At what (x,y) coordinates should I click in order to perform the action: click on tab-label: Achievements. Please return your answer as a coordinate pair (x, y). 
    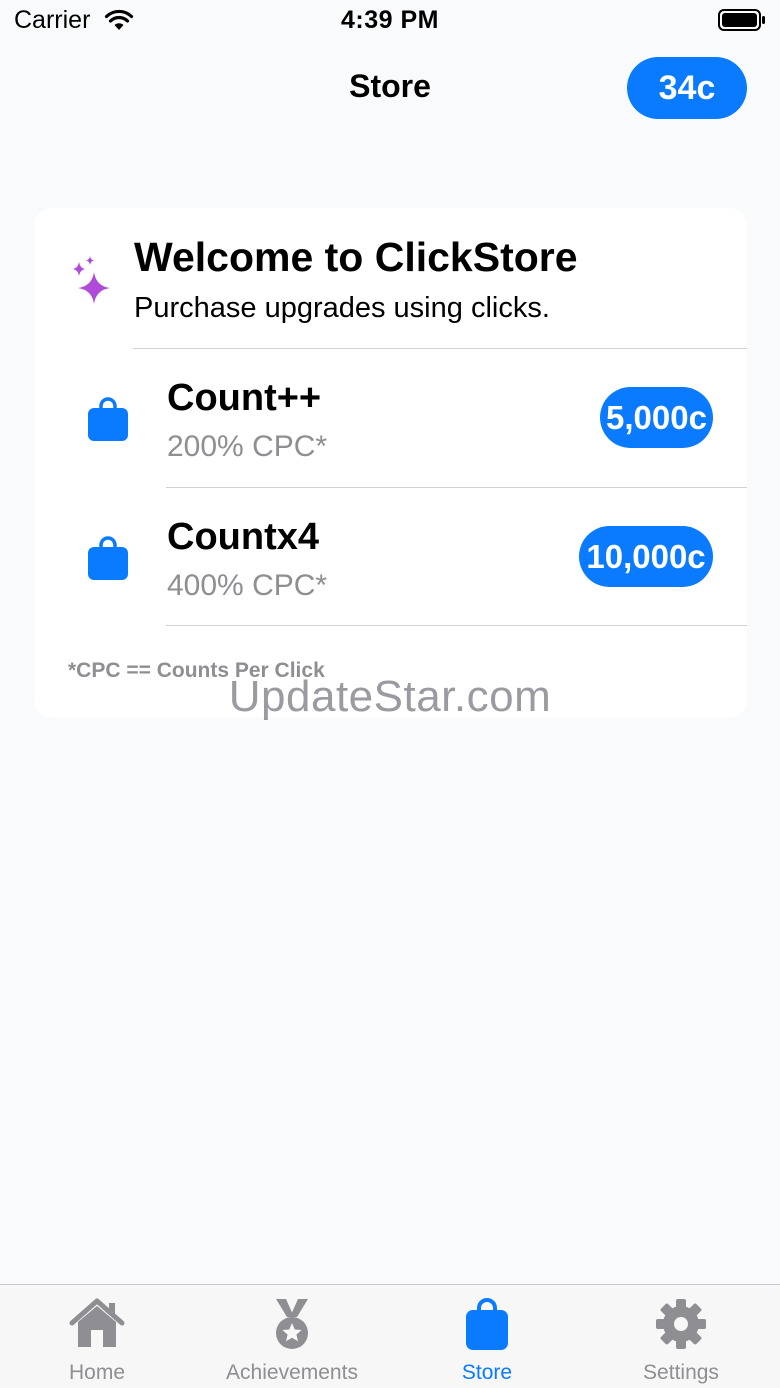
    Looking at the image, I should click on (292, 1372).